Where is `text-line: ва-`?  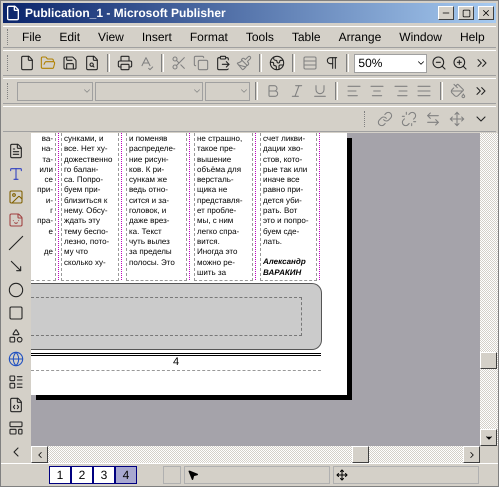
text-line: ва- is located at coordinates (46, 139).